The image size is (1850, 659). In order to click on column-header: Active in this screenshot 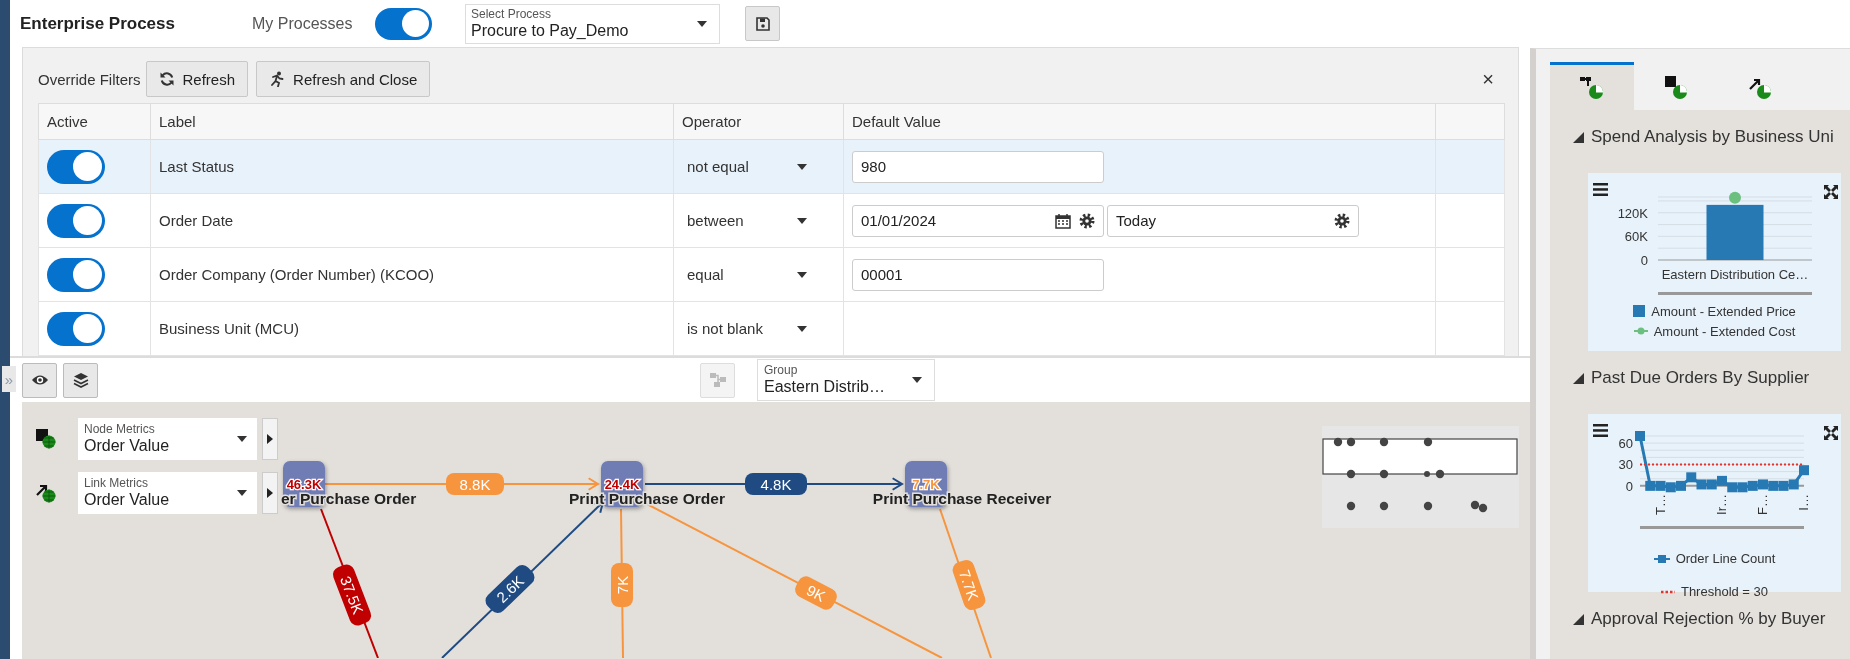, I will do `click(94, 121)`.